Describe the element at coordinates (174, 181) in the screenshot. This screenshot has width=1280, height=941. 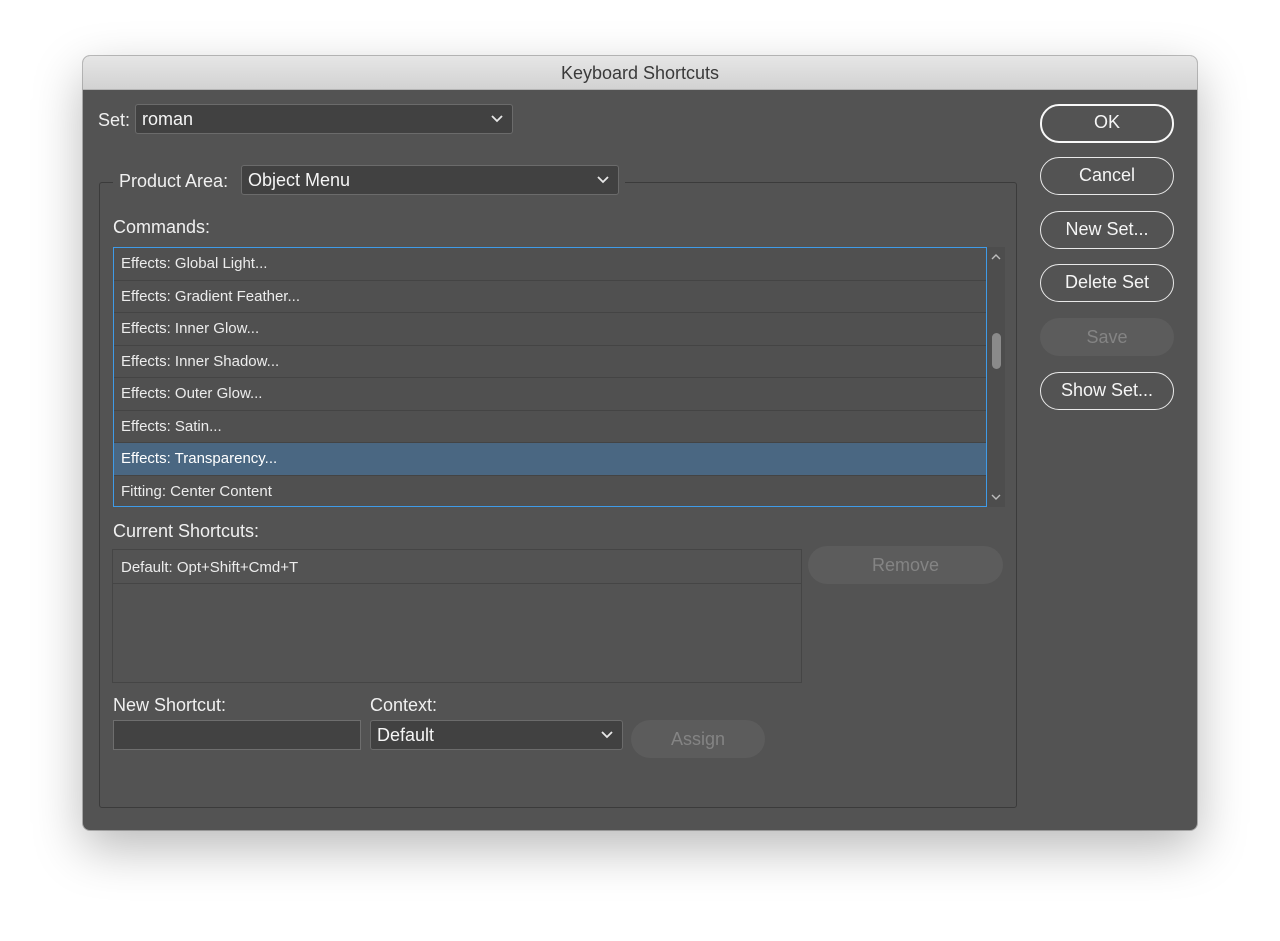
I see `product-area-label: Product Area:` at that location.